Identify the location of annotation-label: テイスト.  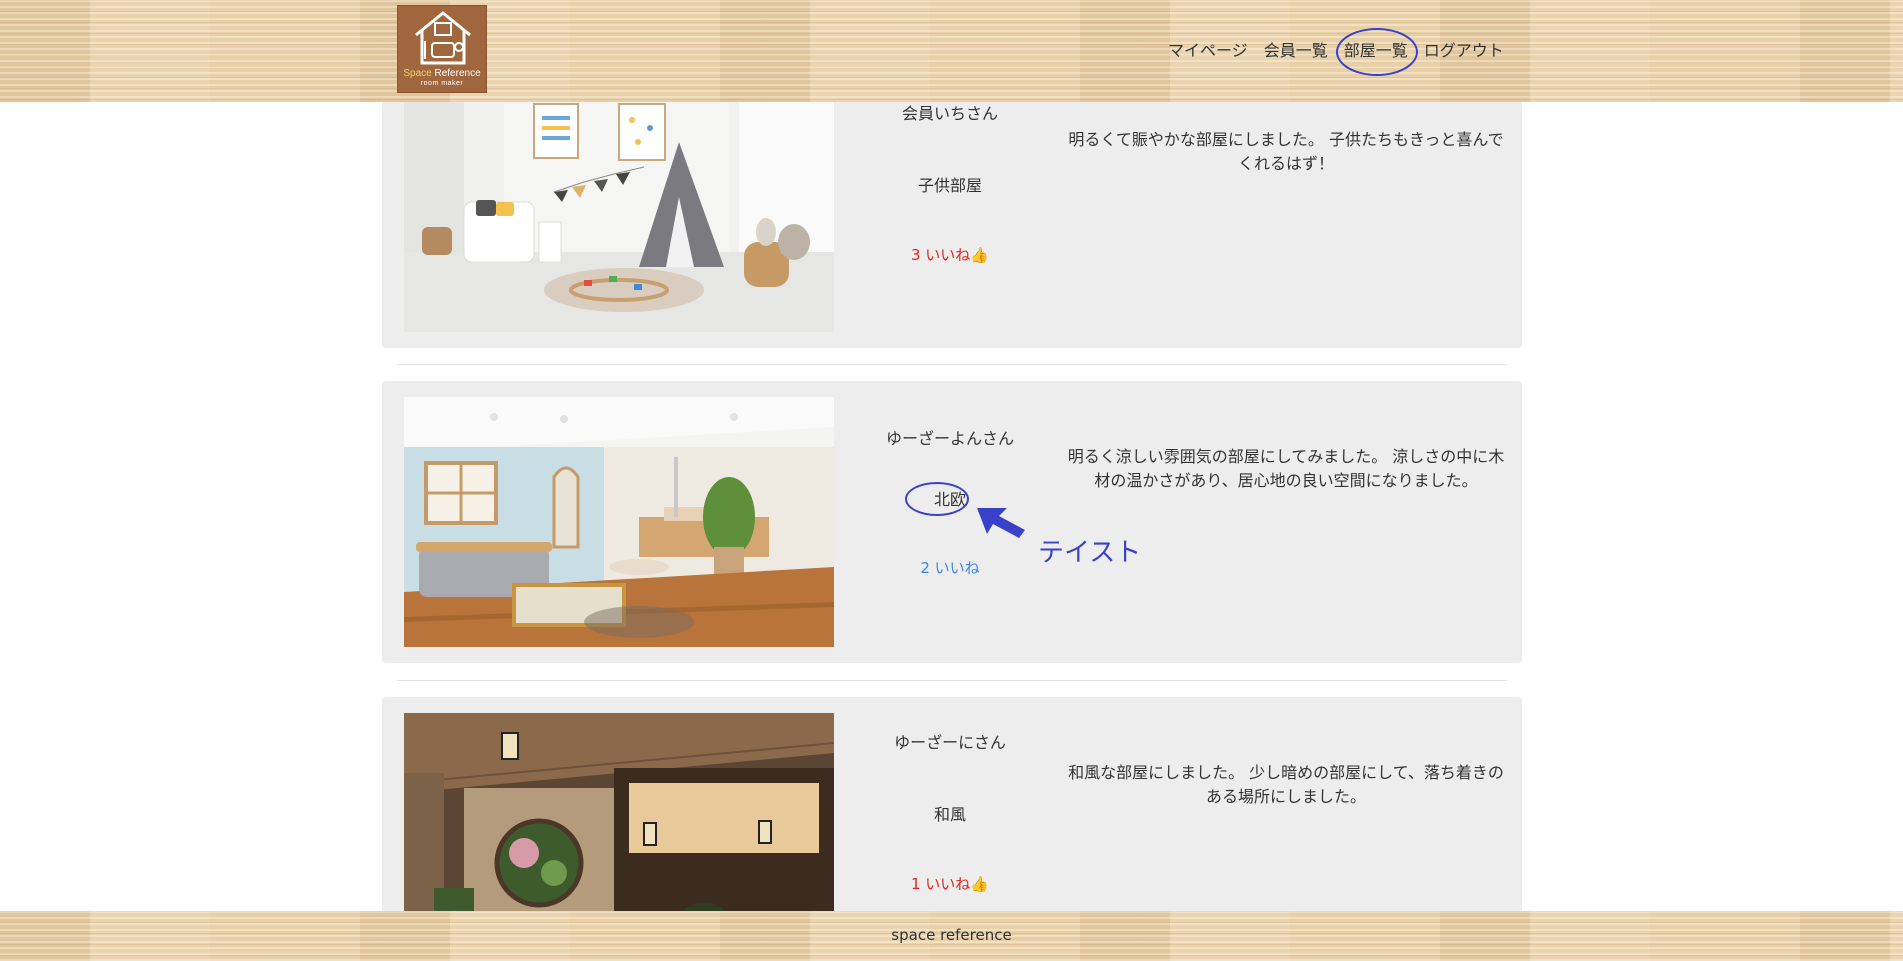
(1090, 553).